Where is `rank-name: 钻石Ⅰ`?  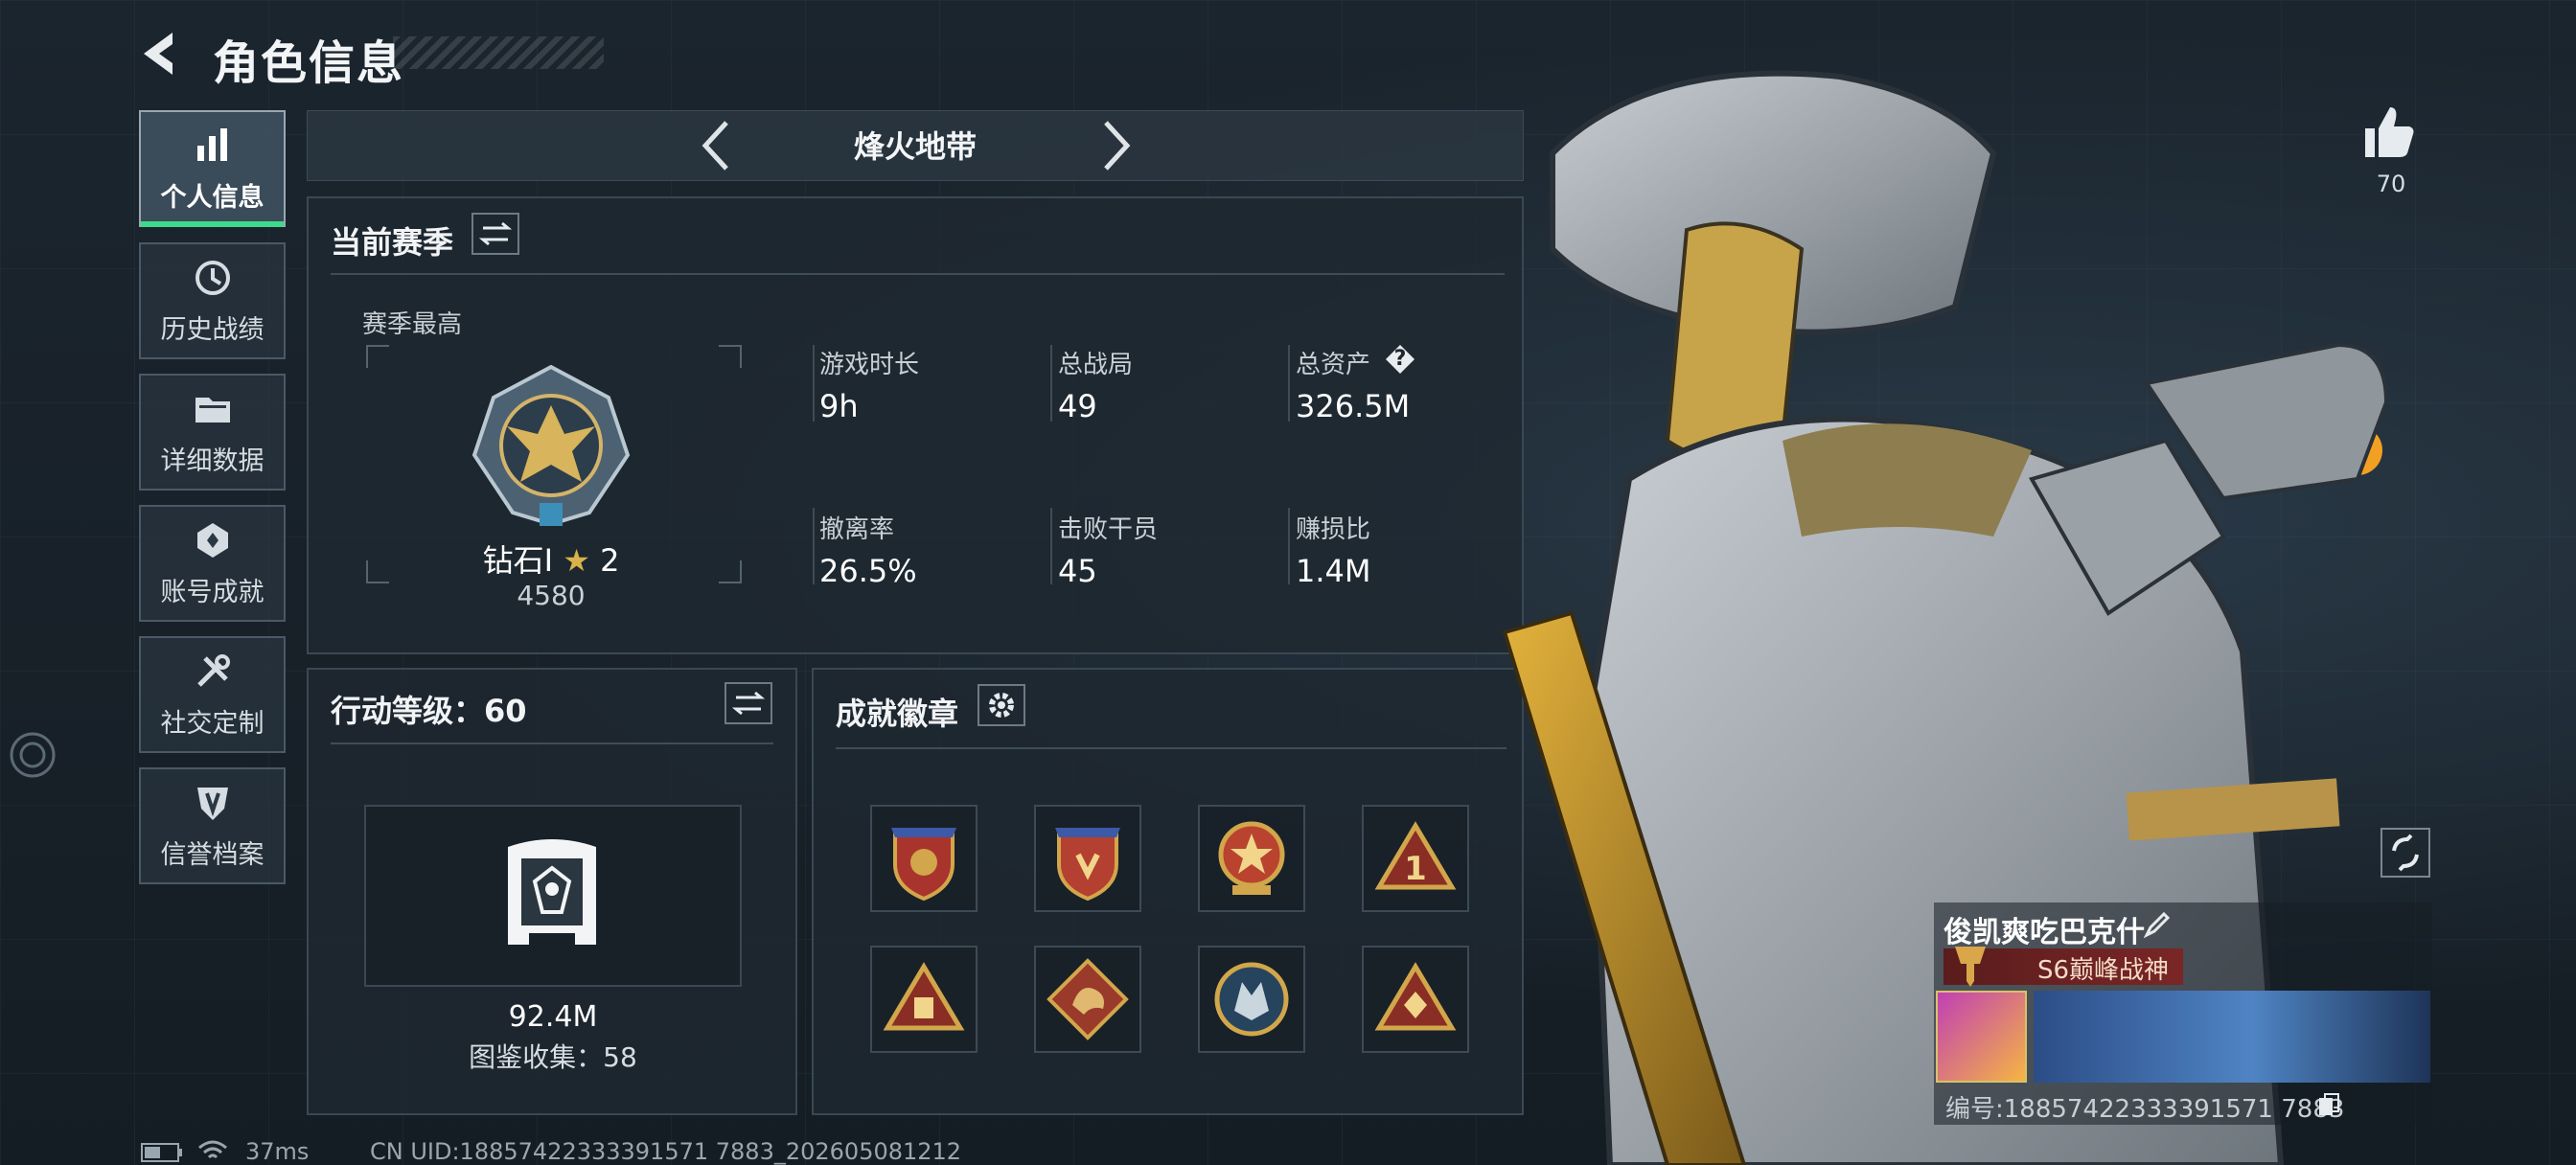 rank-name: 钻石Ⅰ is located at coordinates (518, 561).